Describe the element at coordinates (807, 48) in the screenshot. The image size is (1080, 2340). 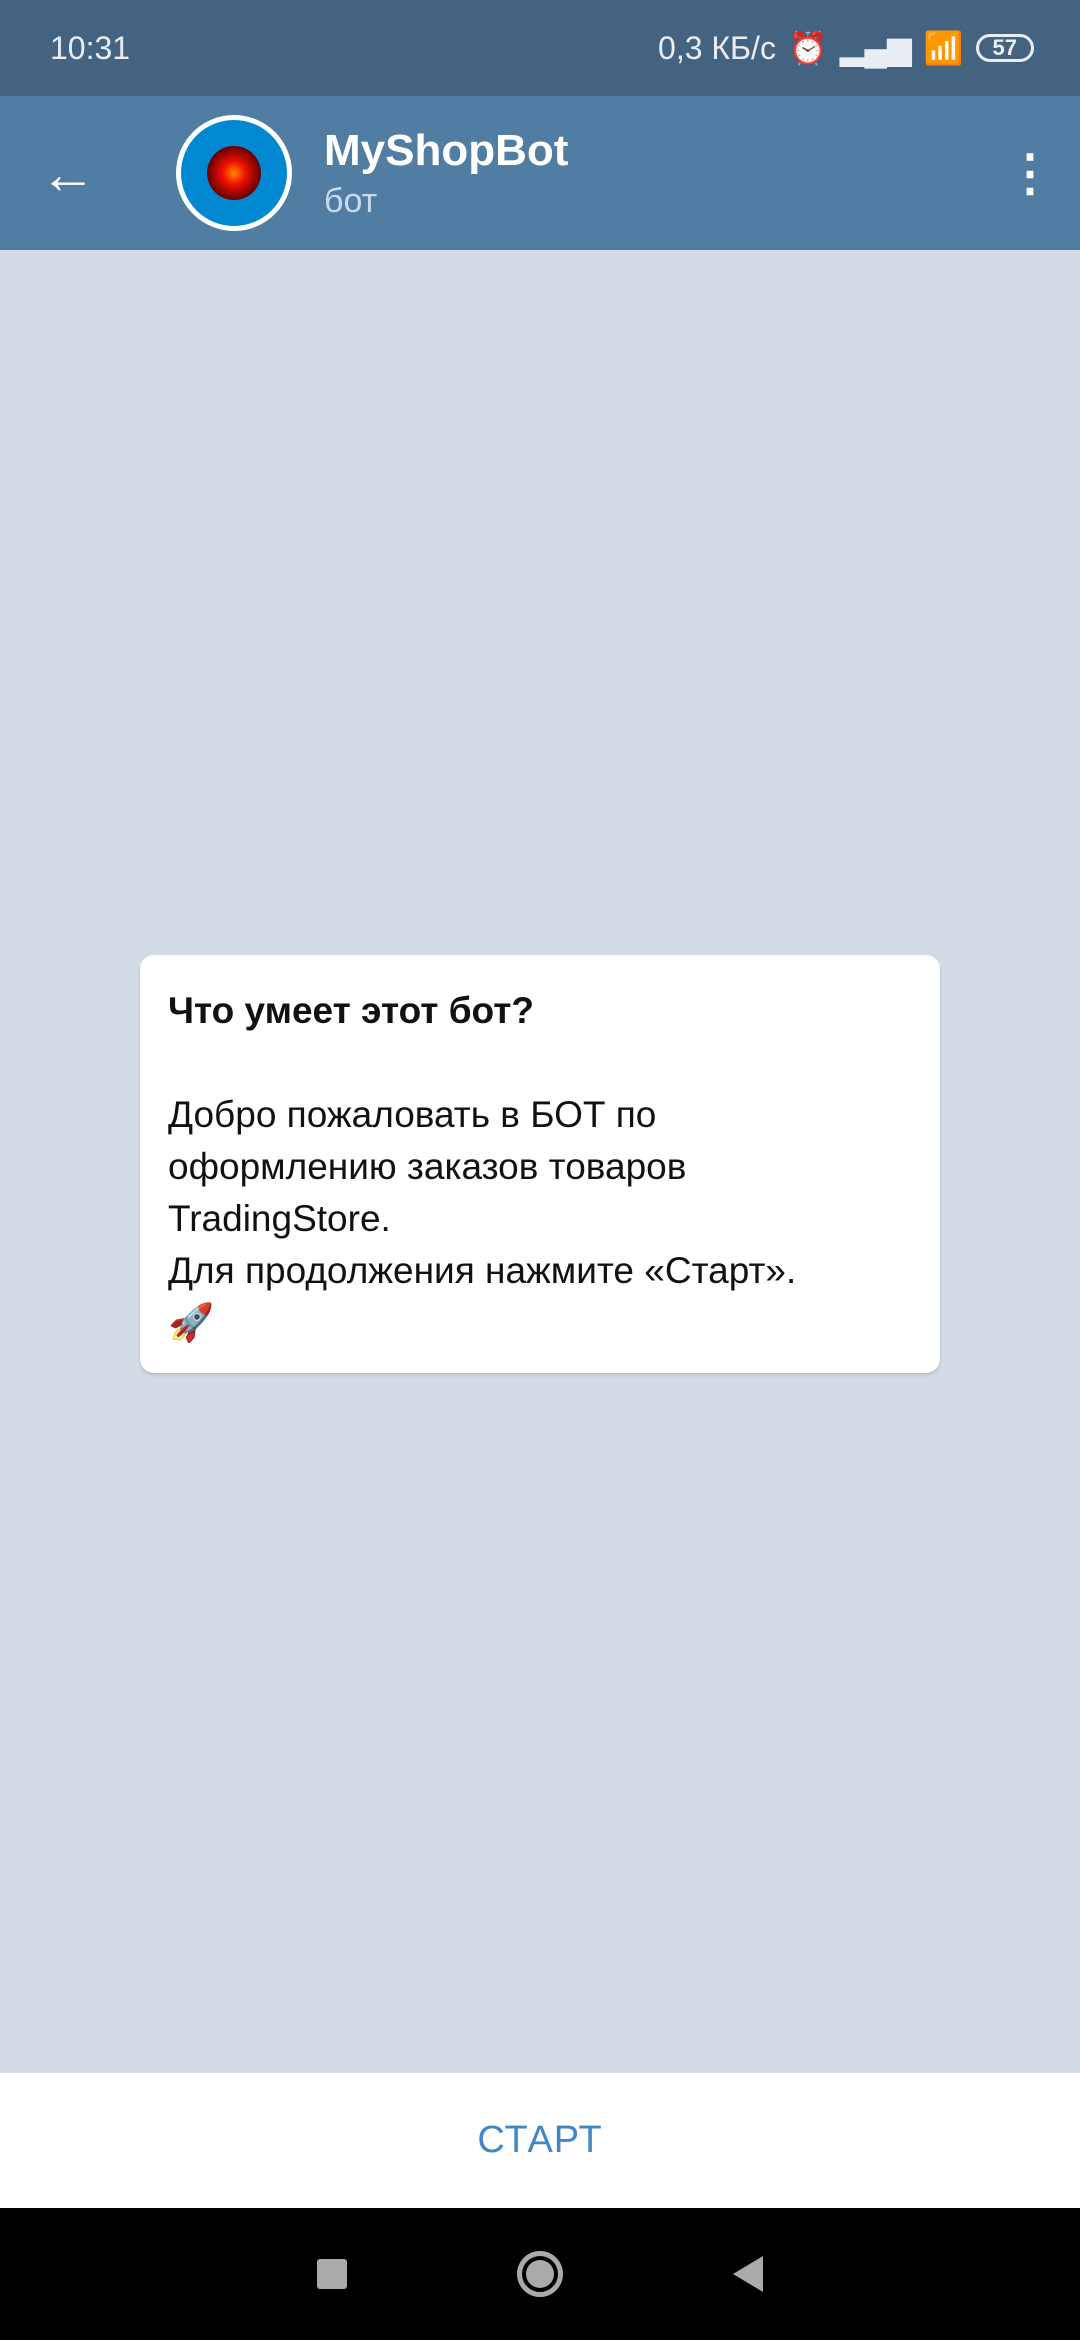
I see `alarm-icon: ⏰` at that location.